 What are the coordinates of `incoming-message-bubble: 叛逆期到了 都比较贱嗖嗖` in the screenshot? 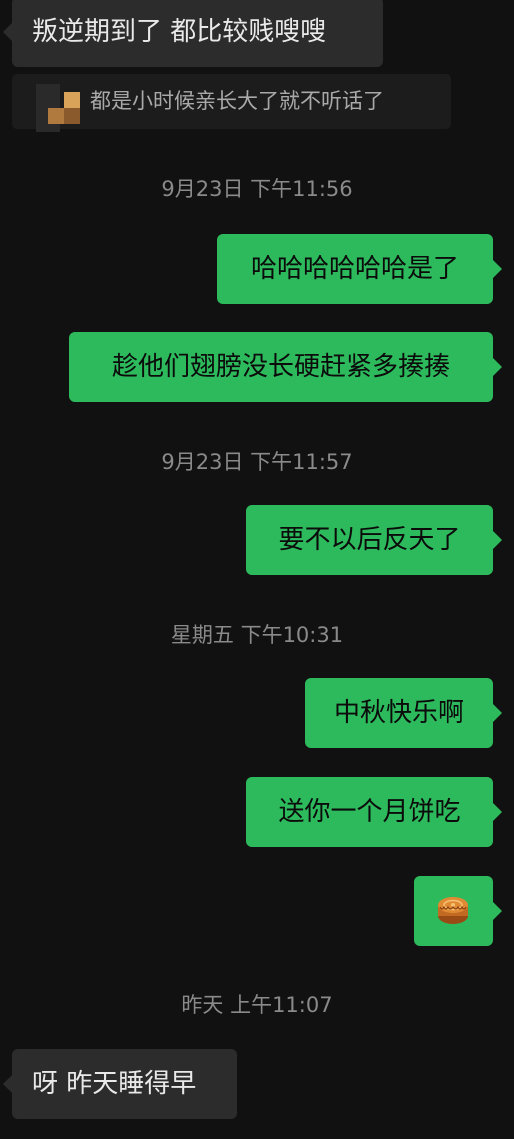 It's located at (193, 33).